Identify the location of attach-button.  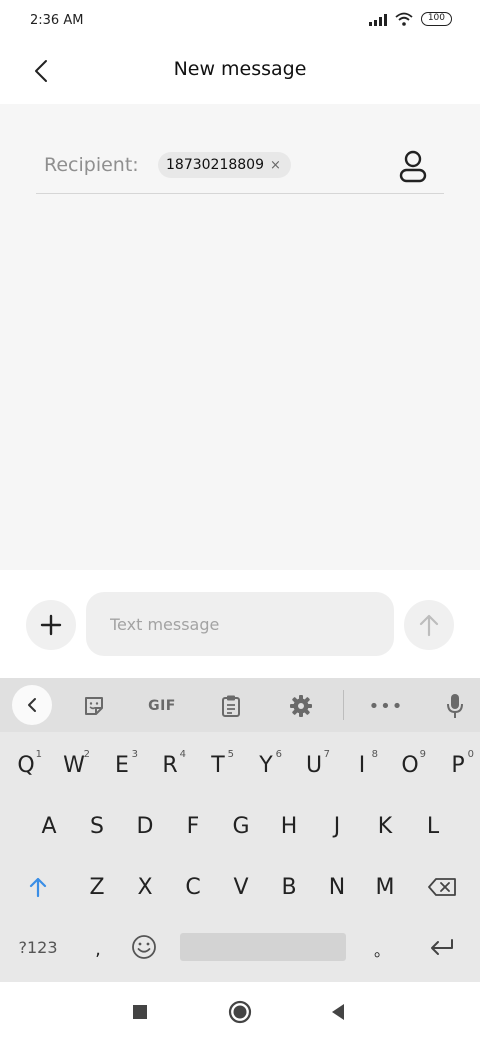
(51, 625).